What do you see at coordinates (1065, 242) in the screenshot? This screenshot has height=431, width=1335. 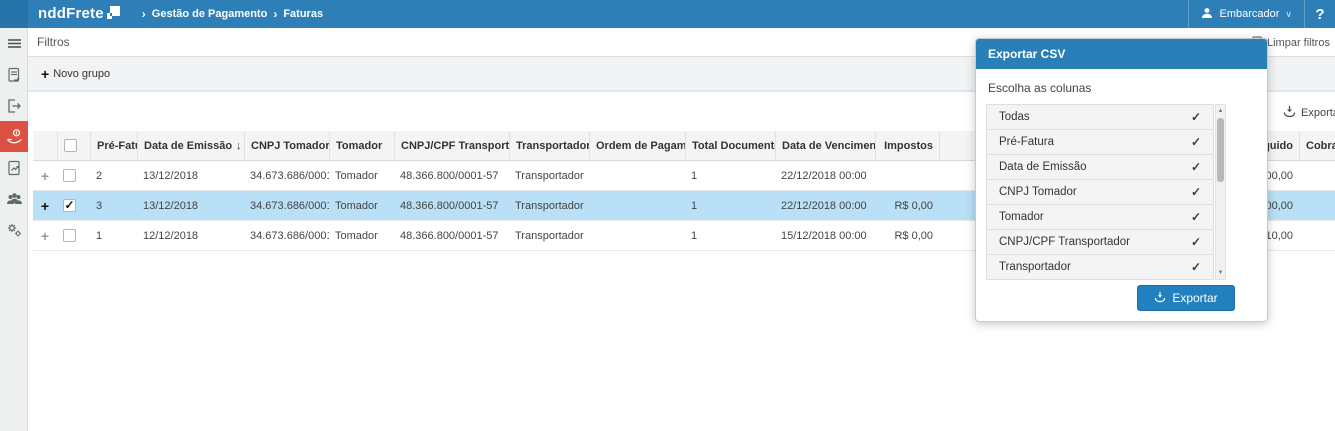 I see `option-label: CNPJ/CPF Transportador` at bounding box center [1065, 242].